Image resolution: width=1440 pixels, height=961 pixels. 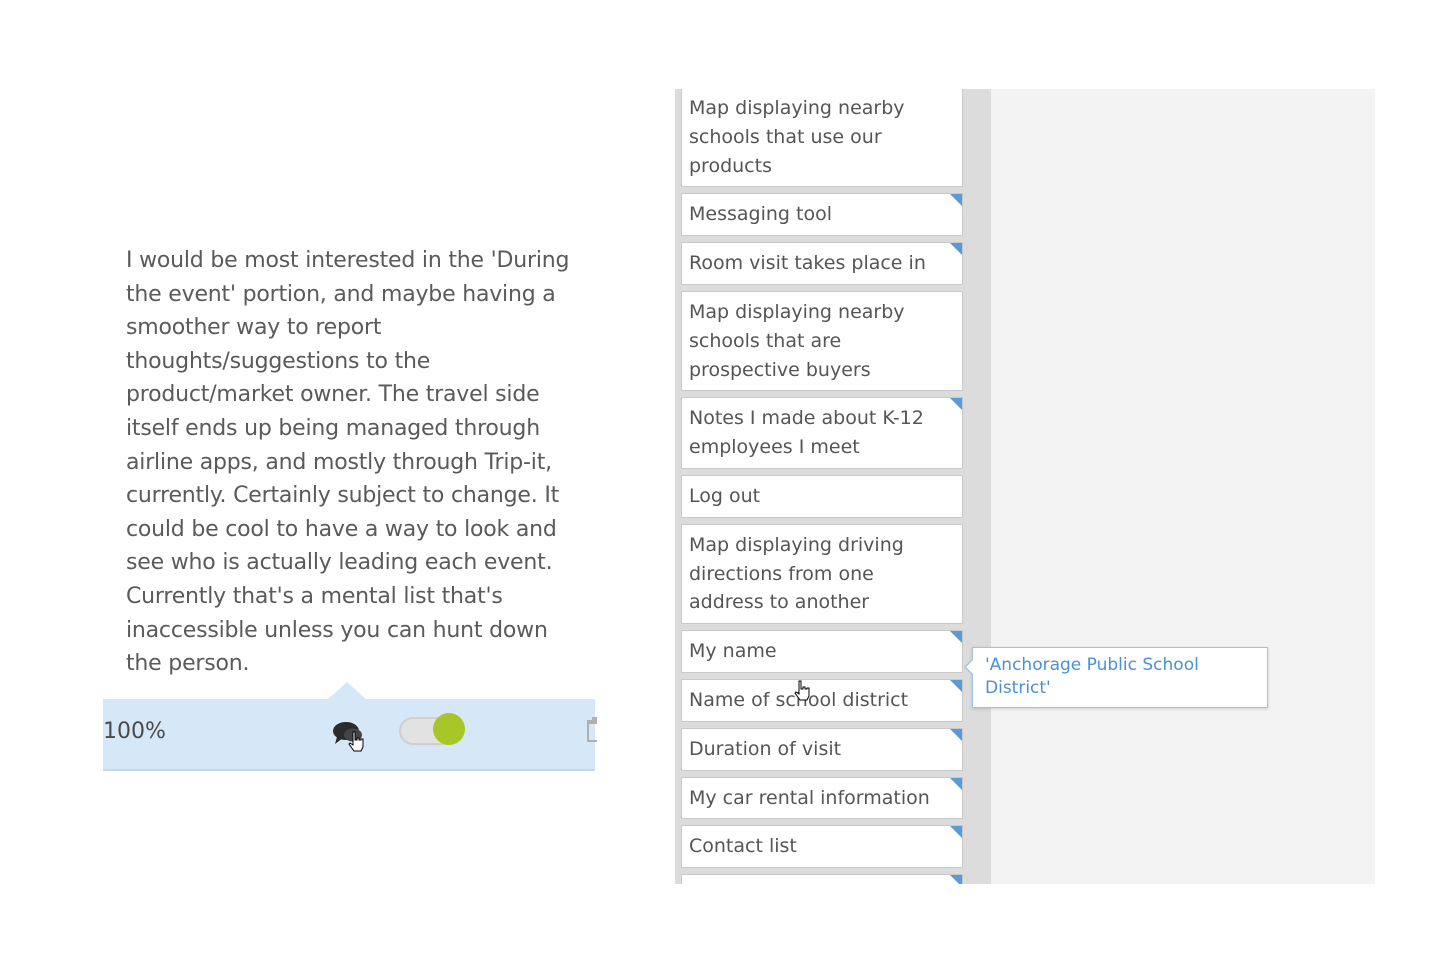 I want to click on card: Room visit takes place in, so click(x=822, y=263).